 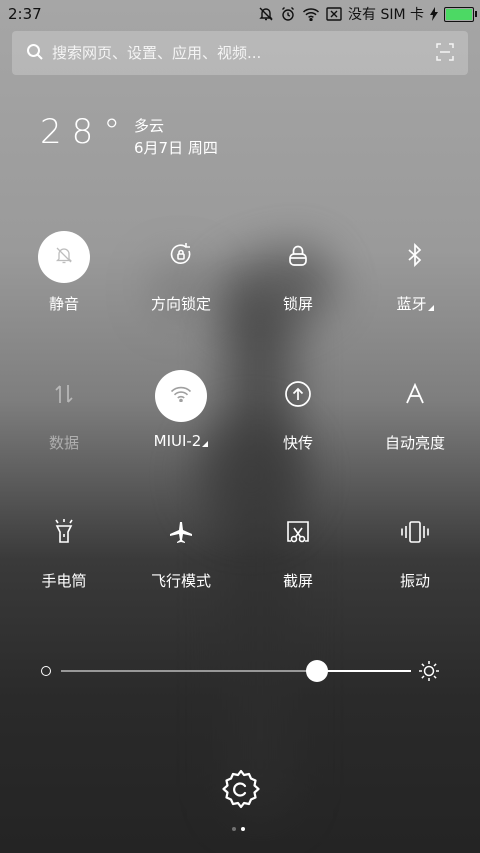 I want to click on screenshot-icon, so click(x=298, y=534).